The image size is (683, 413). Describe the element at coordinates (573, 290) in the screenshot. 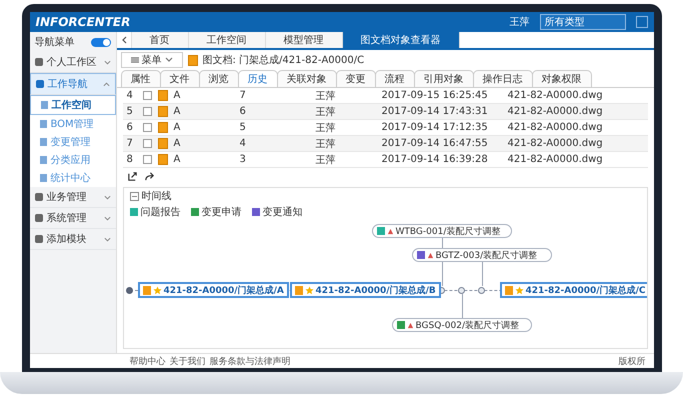

I see `version-node: 421-82-A0000/门架总成/C` at that location.